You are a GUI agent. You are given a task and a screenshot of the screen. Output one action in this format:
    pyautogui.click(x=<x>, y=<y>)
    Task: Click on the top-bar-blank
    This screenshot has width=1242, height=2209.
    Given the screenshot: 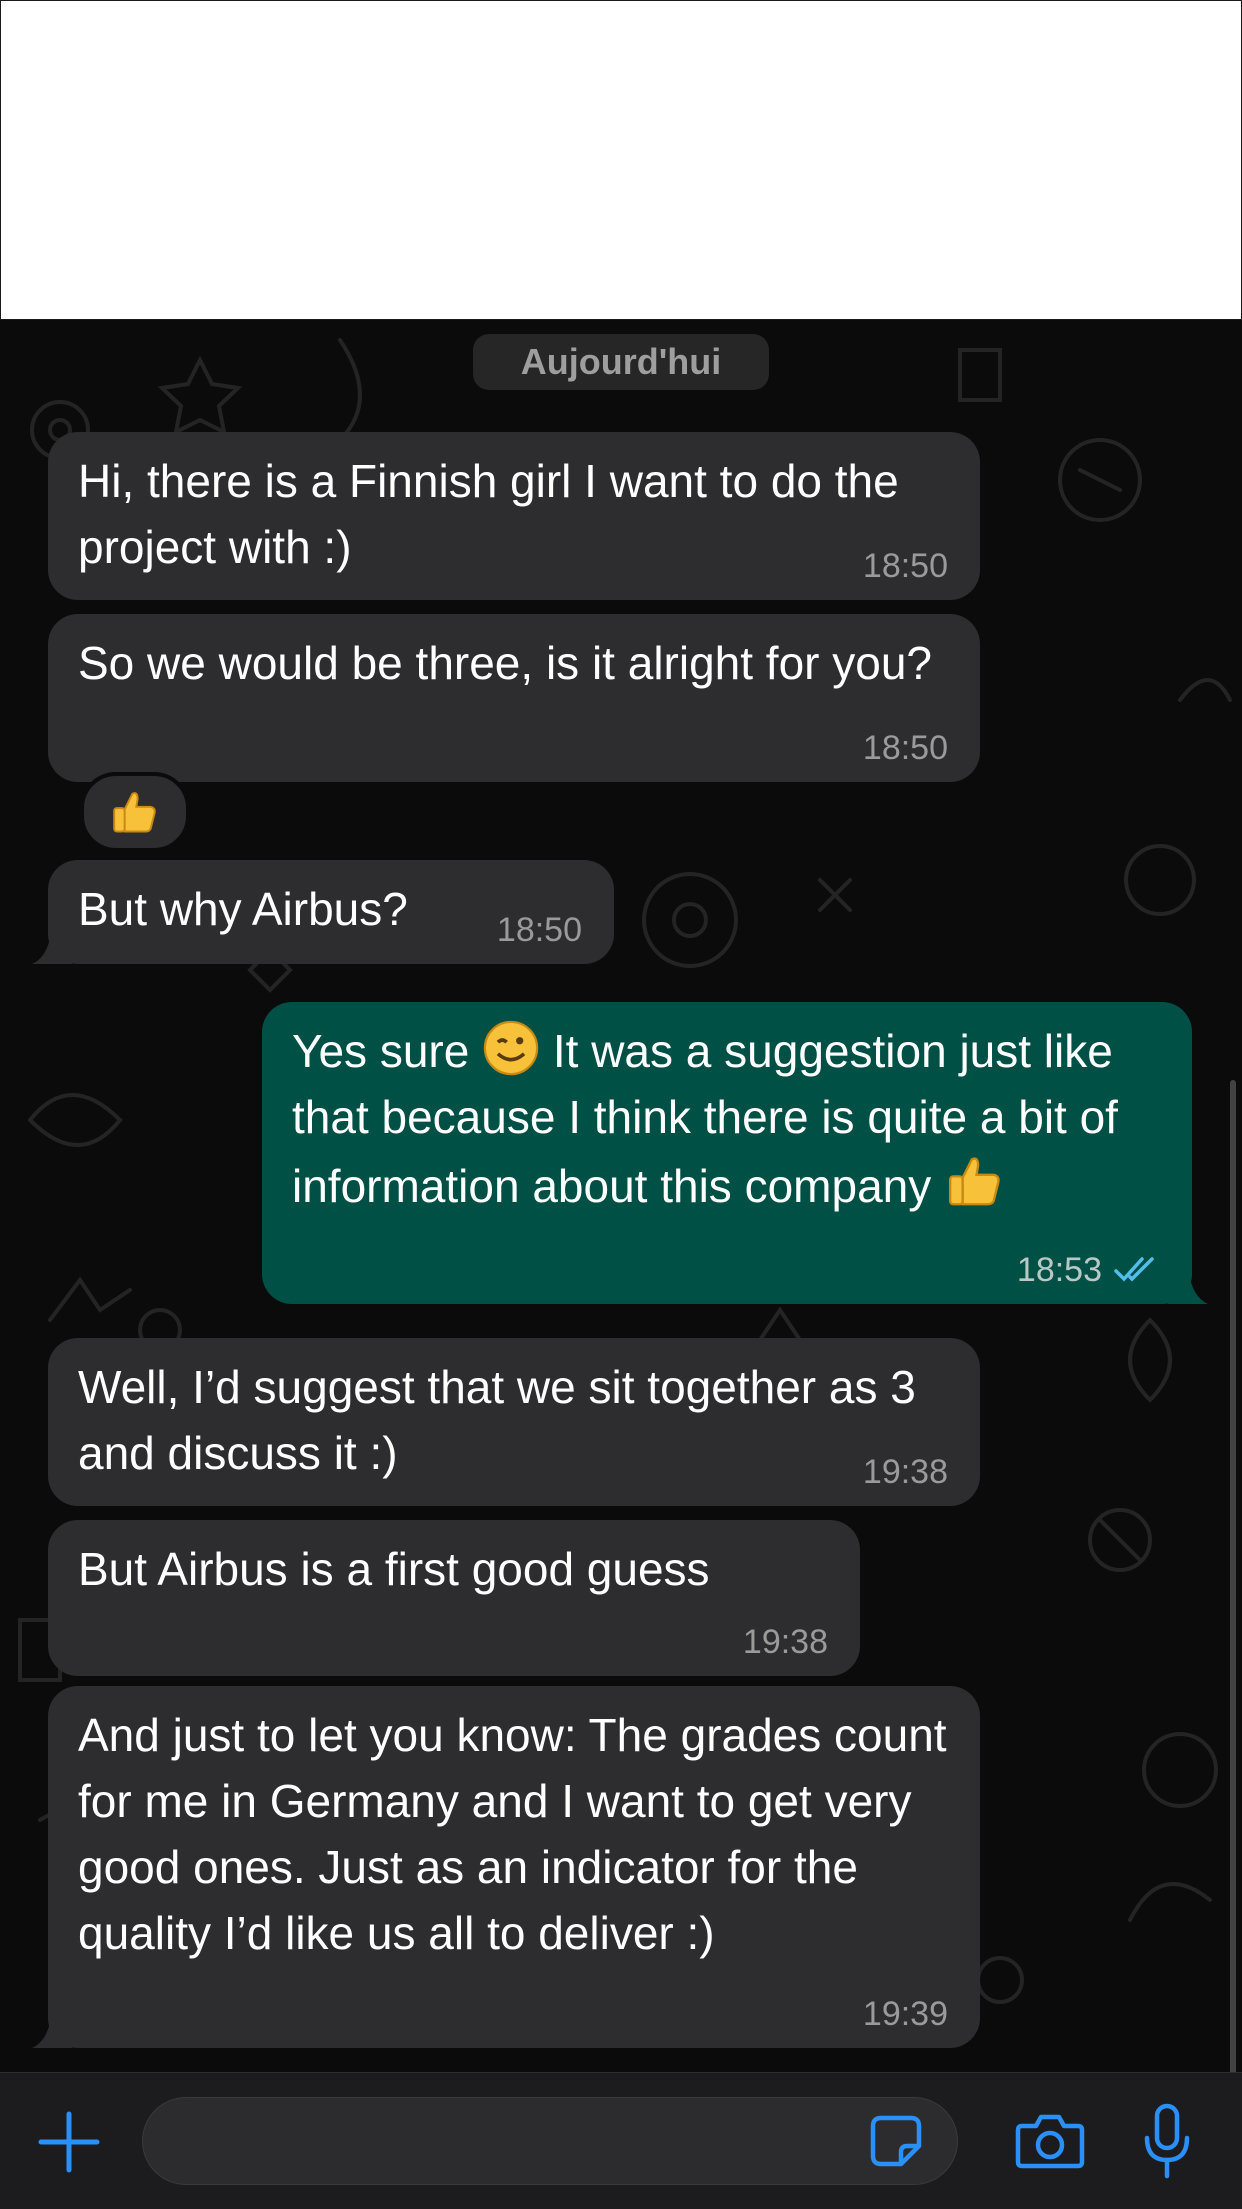 What is the action you would take?
    pyautogui.click(x=621, y=160)
    